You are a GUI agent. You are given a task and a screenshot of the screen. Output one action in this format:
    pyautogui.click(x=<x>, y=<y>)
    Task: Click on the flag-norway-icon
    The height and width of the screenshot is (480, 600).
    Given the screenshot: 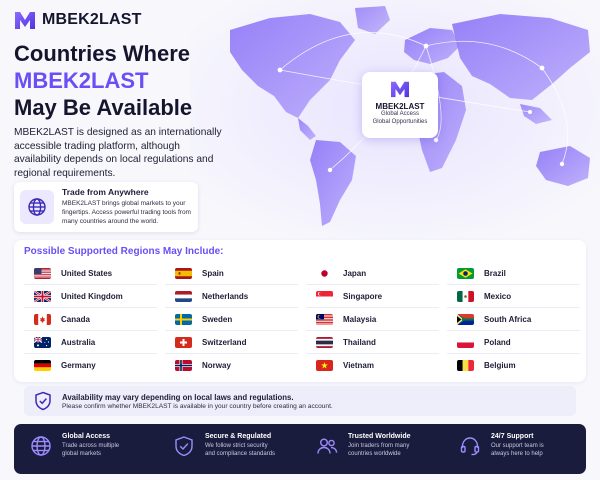 What is the action you would take?
    pyautogui.click(x=183, y=365)
    